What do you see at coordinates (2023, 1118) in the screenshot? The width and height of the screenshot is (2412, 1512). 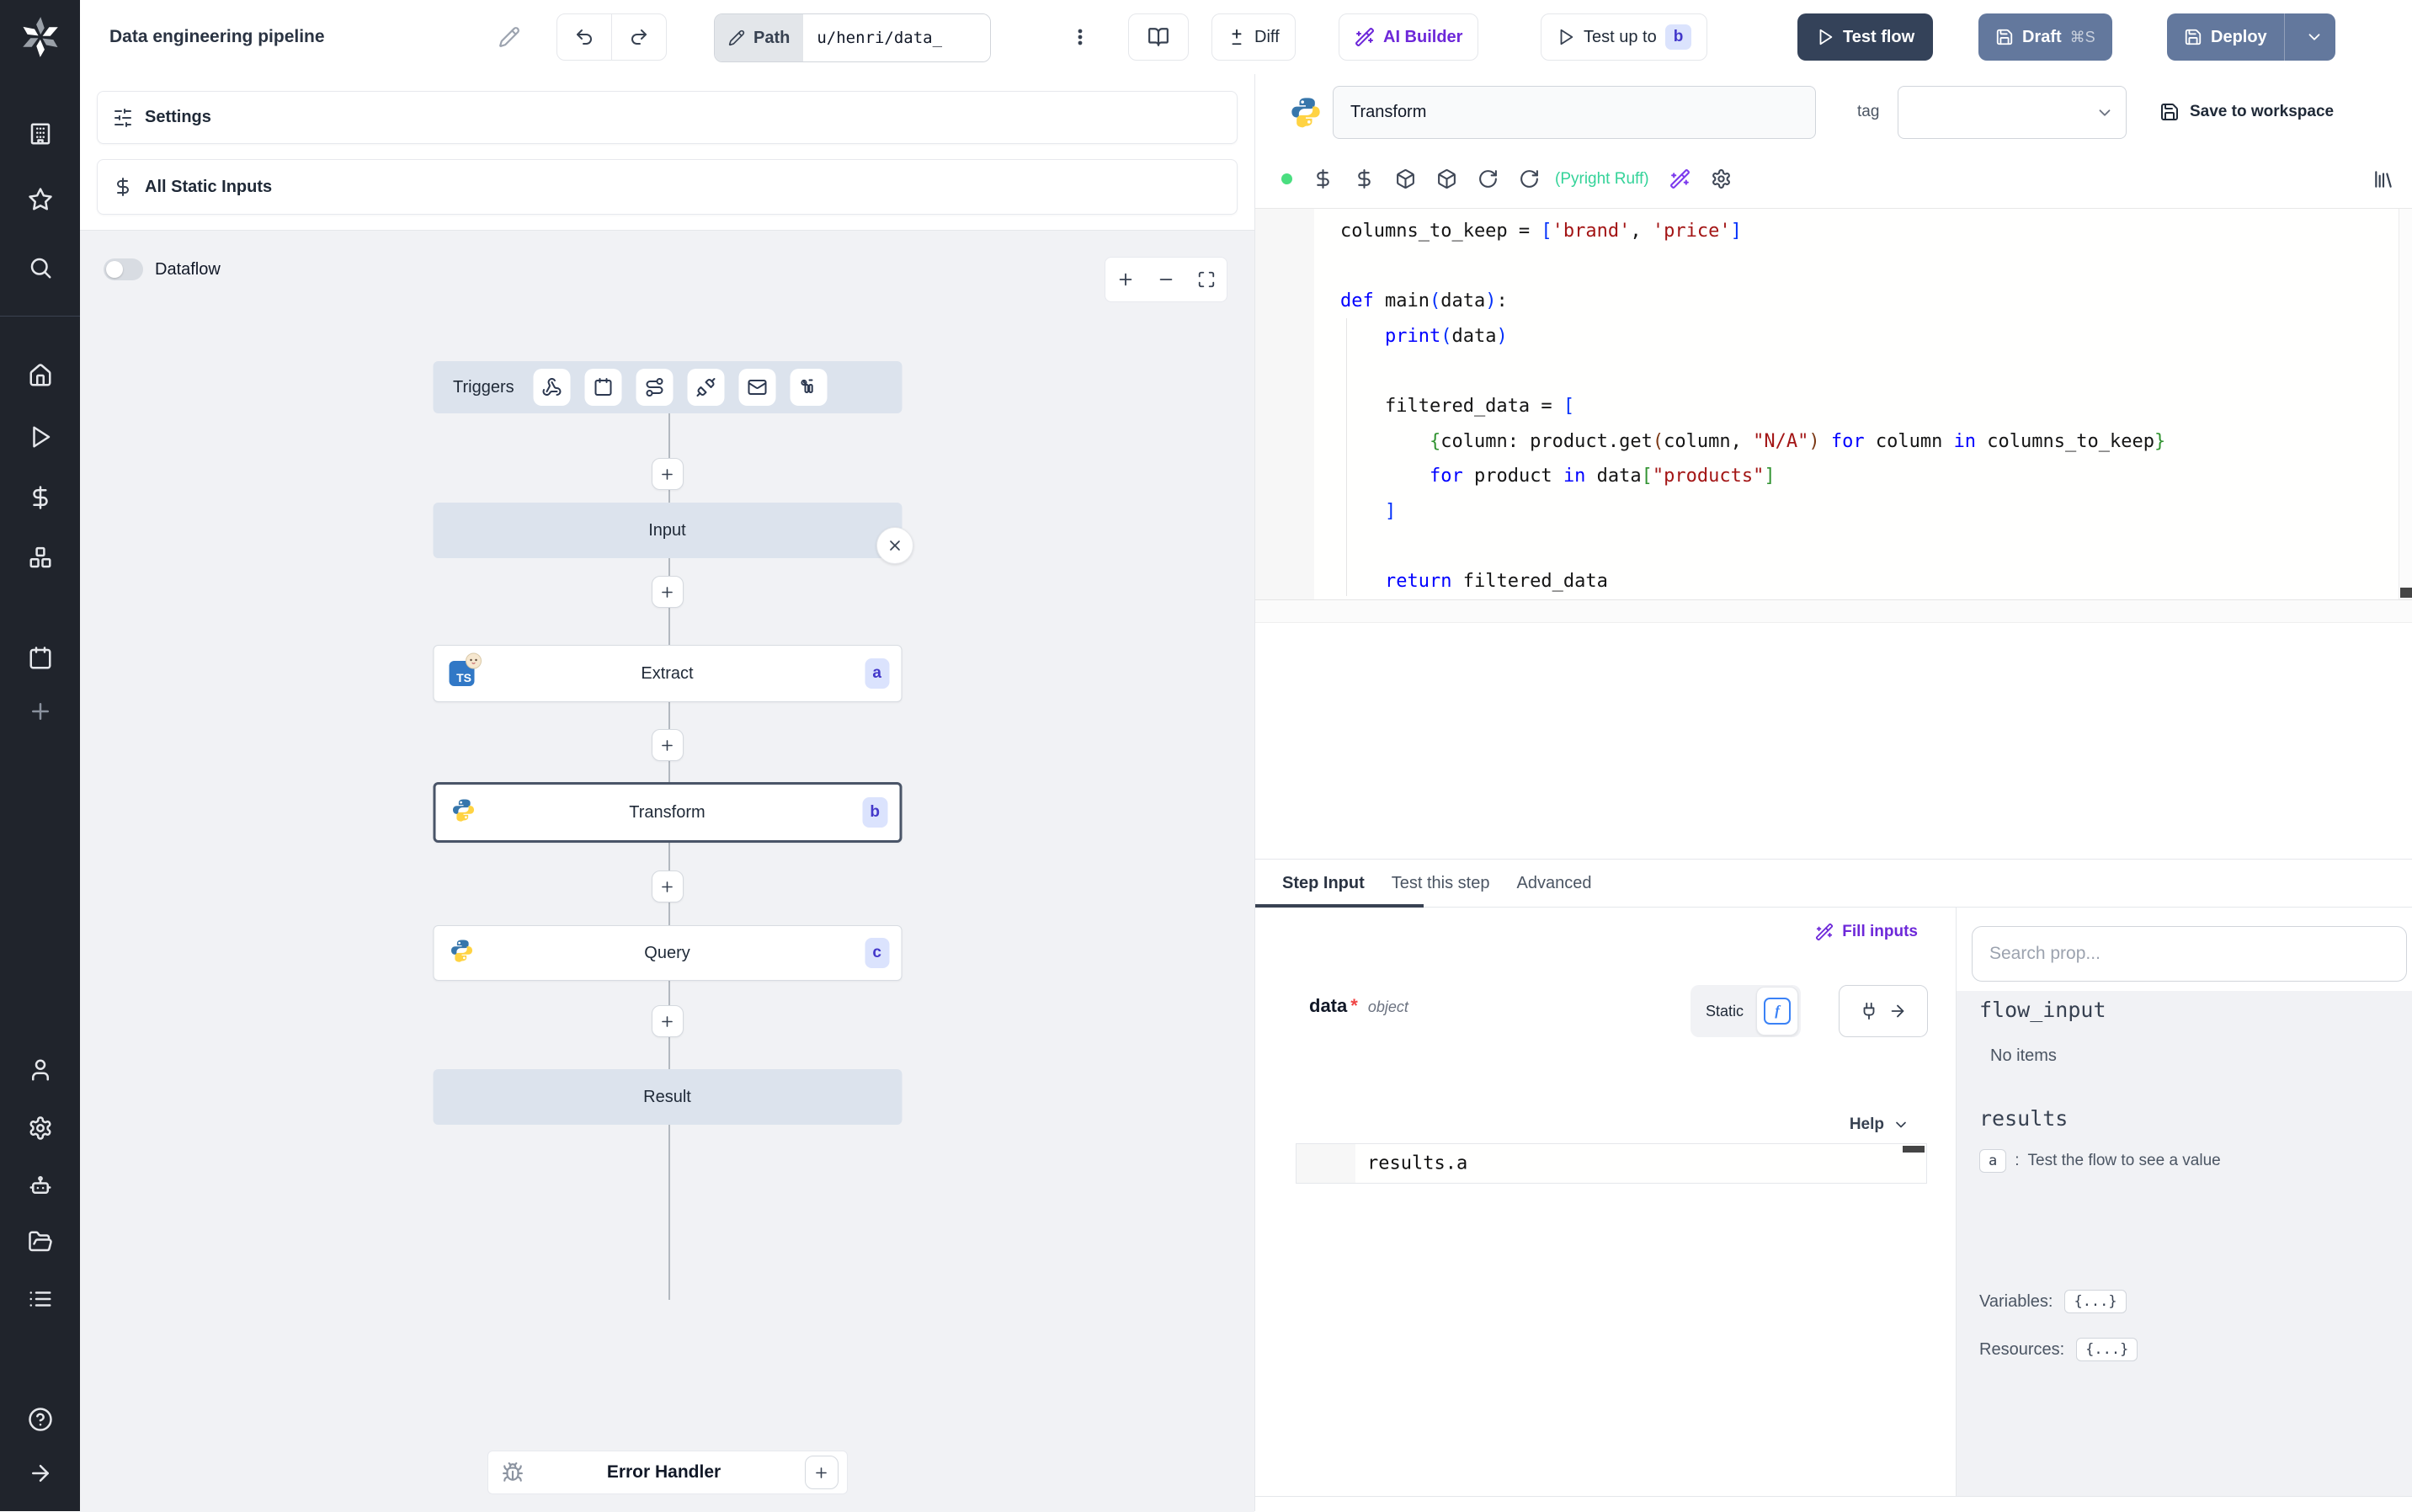 I see `results-section-label: results` at bounding box center [2023, 1118].